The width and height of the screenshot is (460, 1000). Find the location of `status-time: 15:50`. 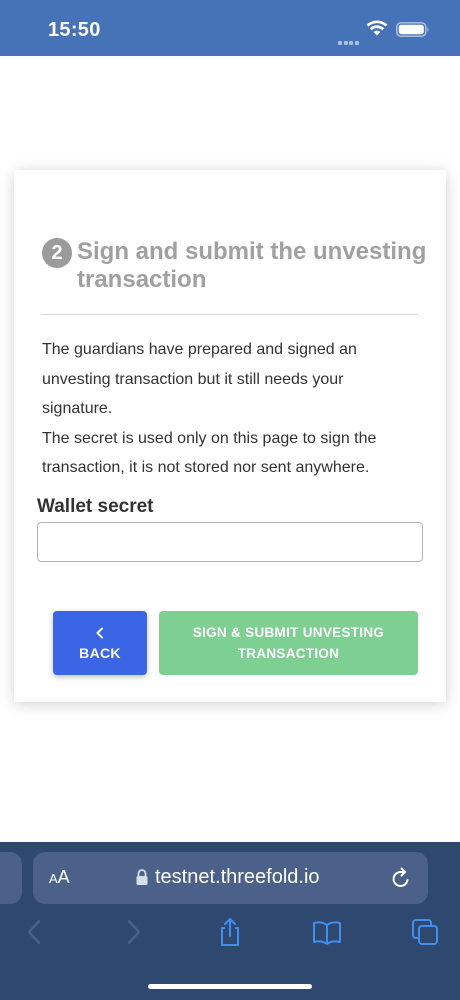

status-time: 15:50 is located at coordinates (74, 30).